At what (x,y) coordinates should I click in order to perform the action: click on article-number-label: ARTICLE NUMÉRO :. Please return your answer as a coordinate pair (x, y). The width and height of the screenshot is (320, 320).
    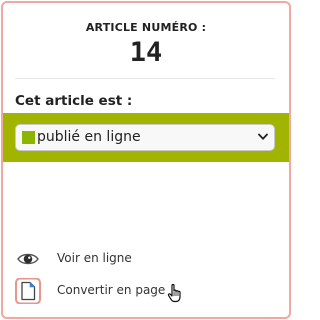
    Looking at the image, I should click on (146, 27).